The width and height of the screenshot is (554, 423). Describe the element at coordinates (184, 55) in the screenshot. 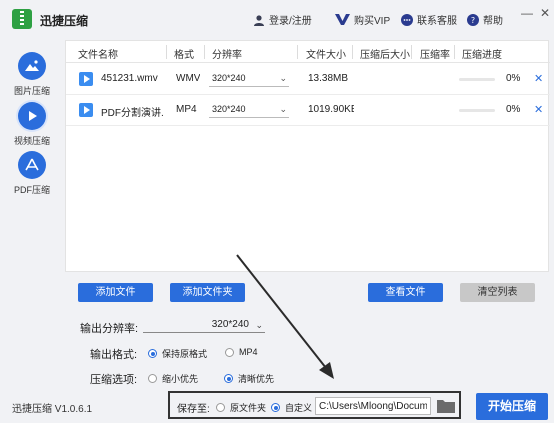

I see `column-header-format: 格式` at that location.